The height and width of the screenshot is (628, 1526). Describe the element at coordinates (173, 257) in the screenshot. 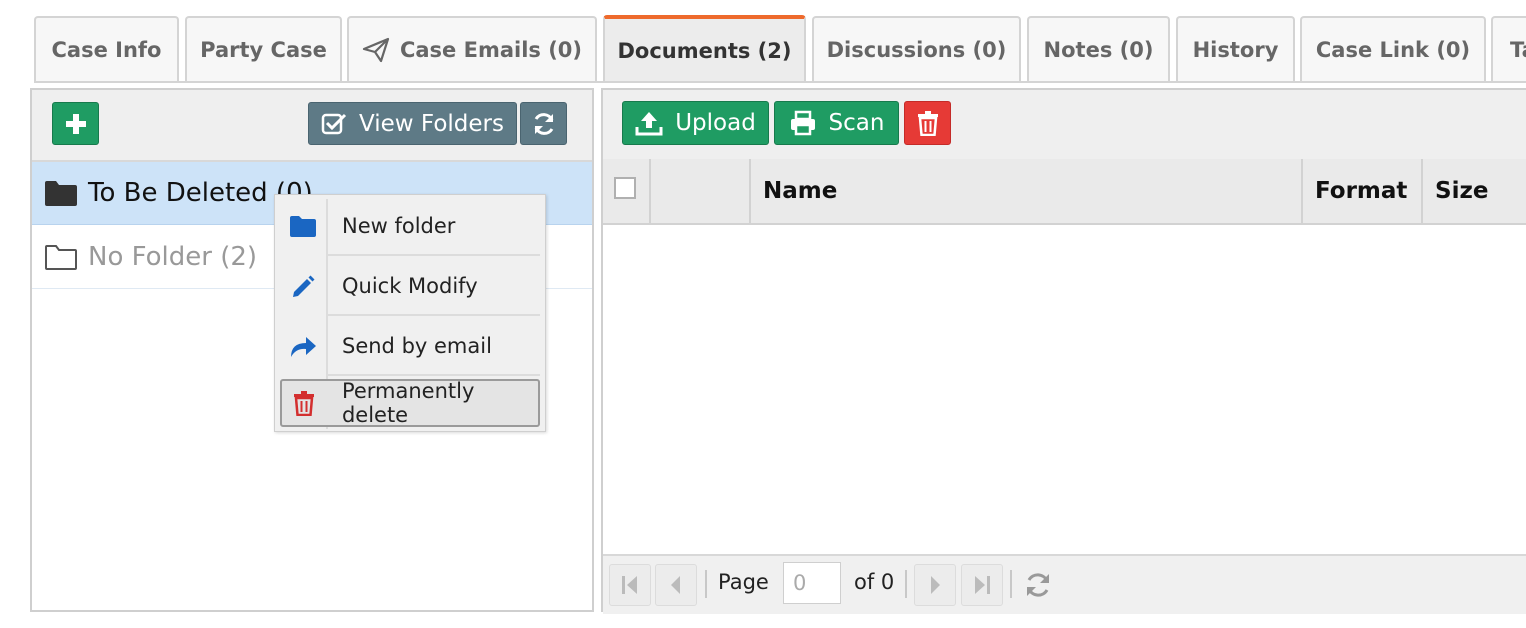

I see `folder-name: No Folder (2)` at that location.